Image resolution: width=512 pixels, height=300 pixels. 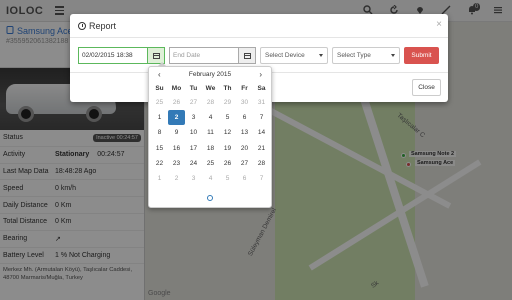 What do you see at coordinates (227, 132) in the screenshot?
I see `calendar-day: 12` at bounding box center [227, 132].